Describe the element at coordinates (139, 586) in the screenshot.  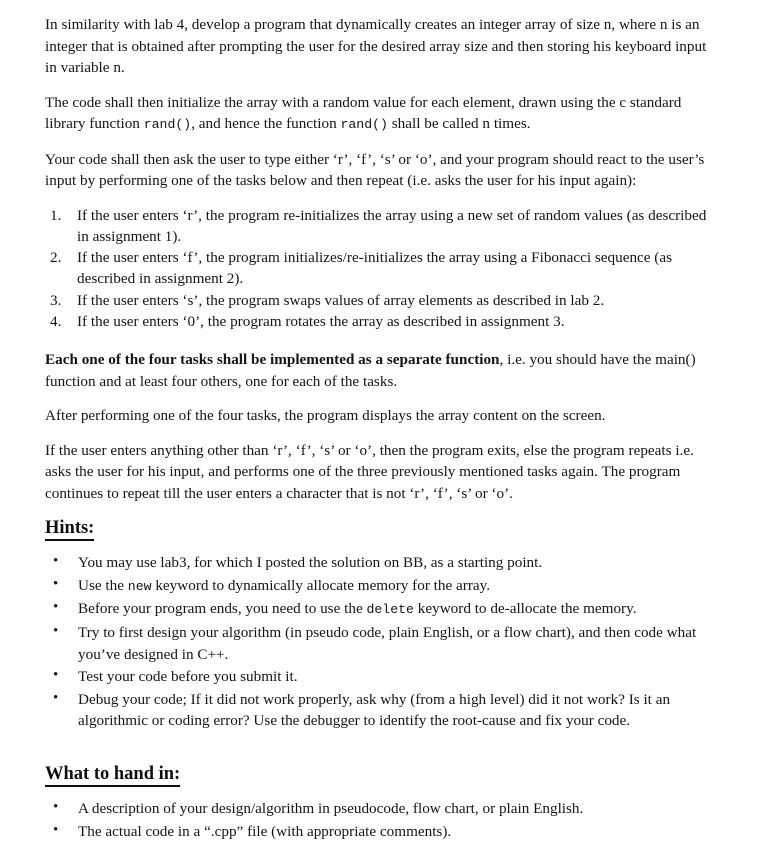
I see `new-keyword-code: new` at that location.